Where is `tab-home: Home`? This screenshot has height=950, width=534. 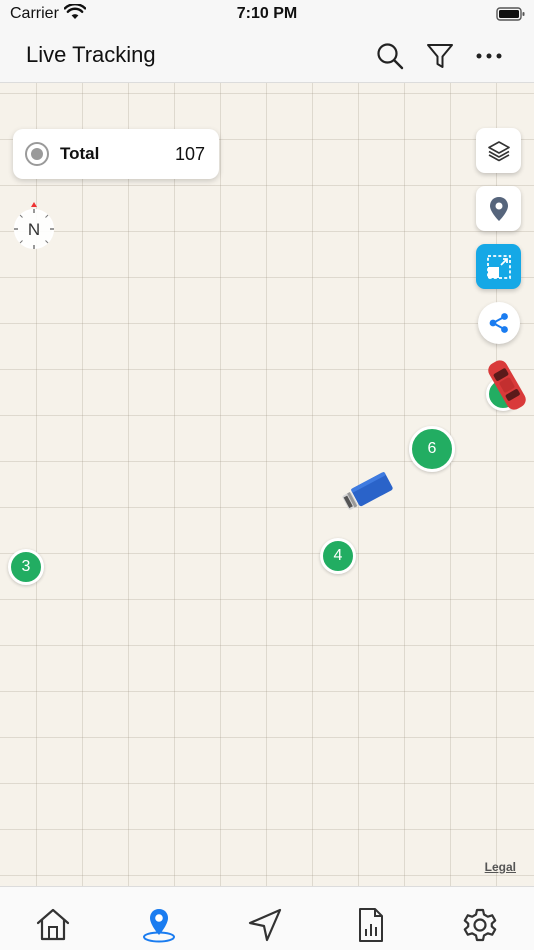
tab-home: Home is located at coordinates (53, 919).